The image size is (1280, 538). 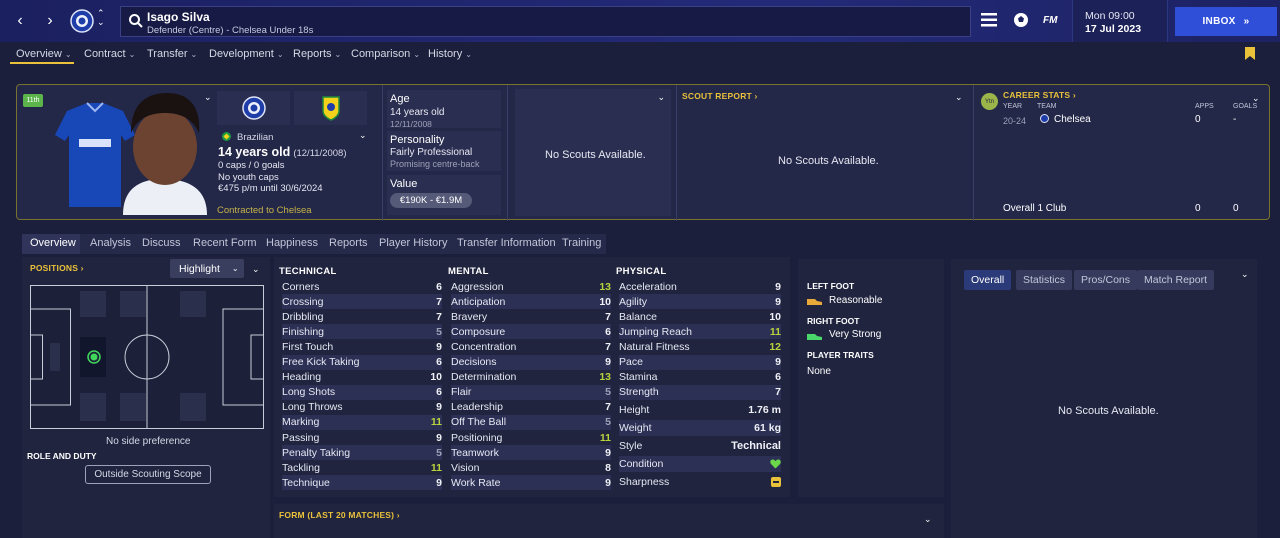 I want to click on attribute-row: Penalty Taking 5, so click(x=362, y=453).